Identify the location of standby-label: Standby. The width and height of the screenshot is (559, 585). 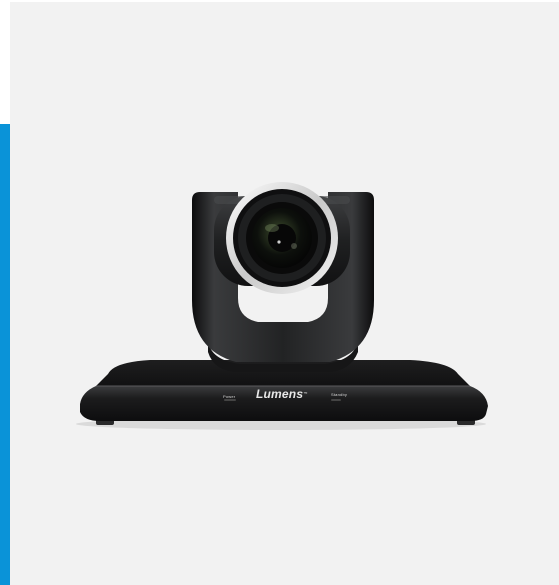
(339, 394).